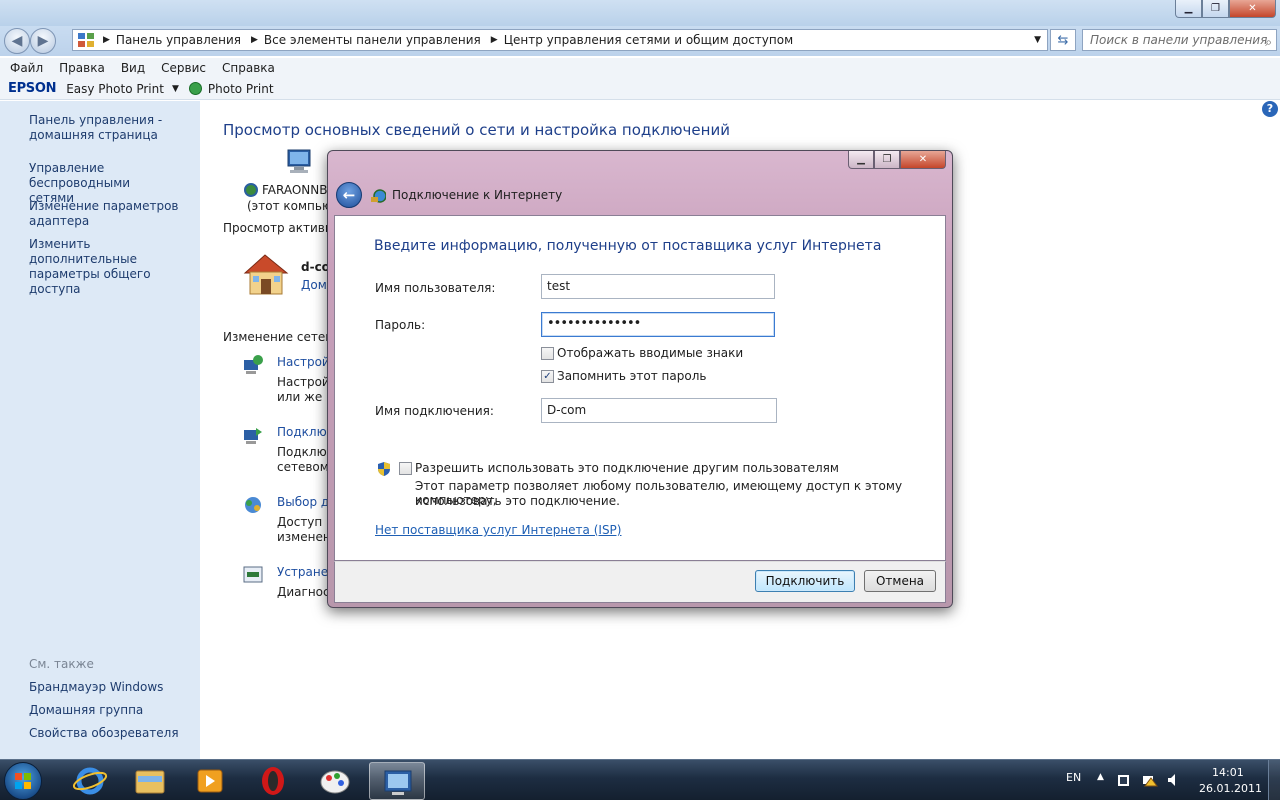 This screenshot has height=800, width=1280. I want to click on see-also-internet-options: Свойства обозревателя, so click(114, 733).